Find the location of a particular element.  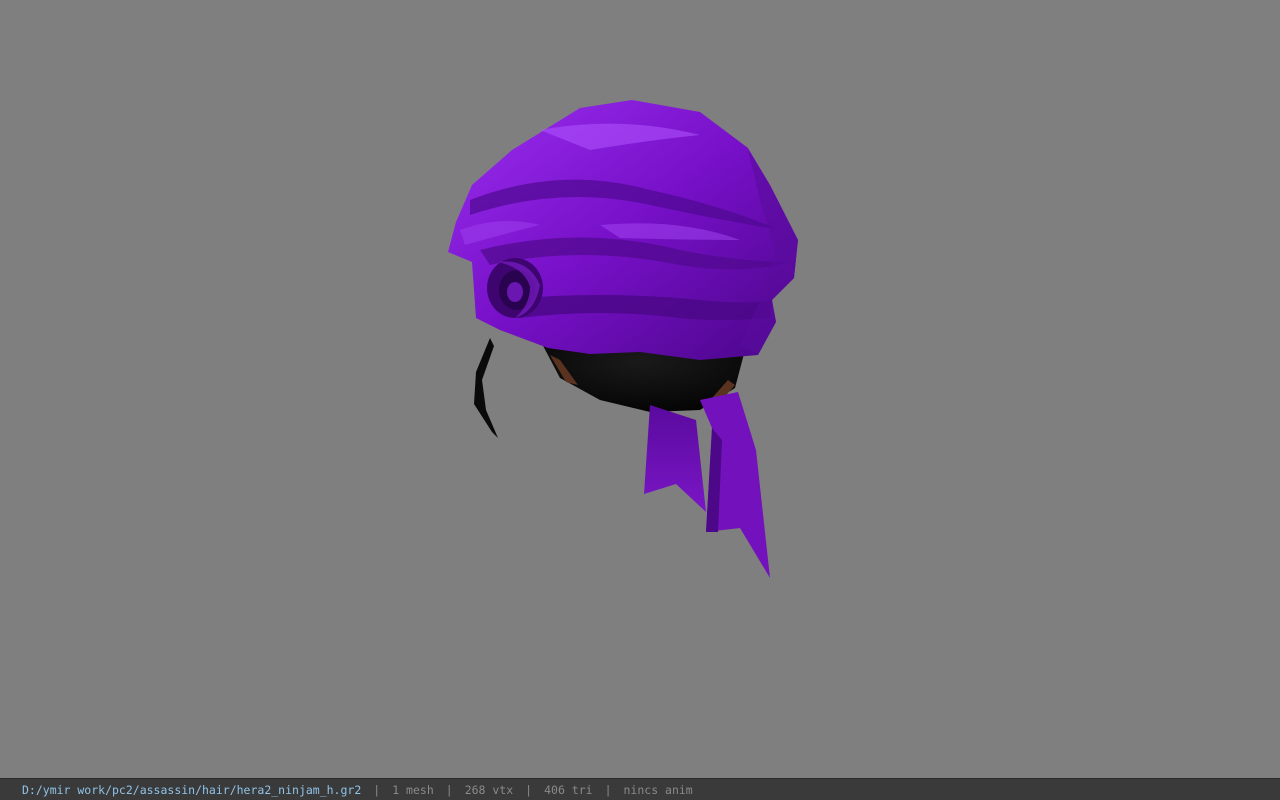

hair-strand-left is located at coordinates (486, 388).